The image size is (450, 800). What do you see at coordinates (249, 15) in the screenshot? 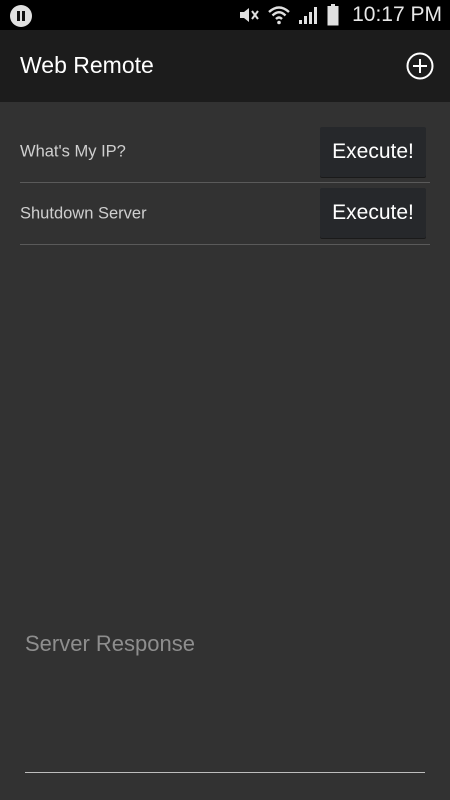
I see `mute-icon` at bounding box center [249, 15].